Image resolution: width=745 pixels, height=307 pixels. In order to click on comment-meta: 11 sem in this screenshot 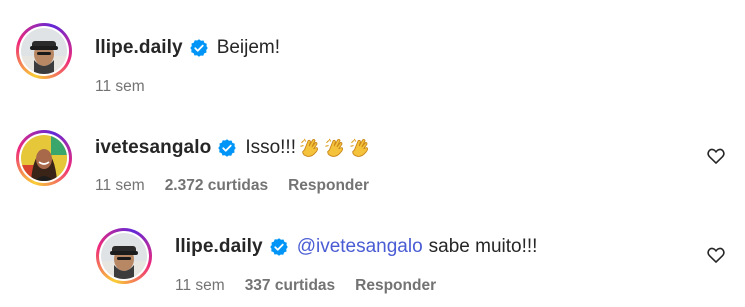, I will do `click(120, 87)`.